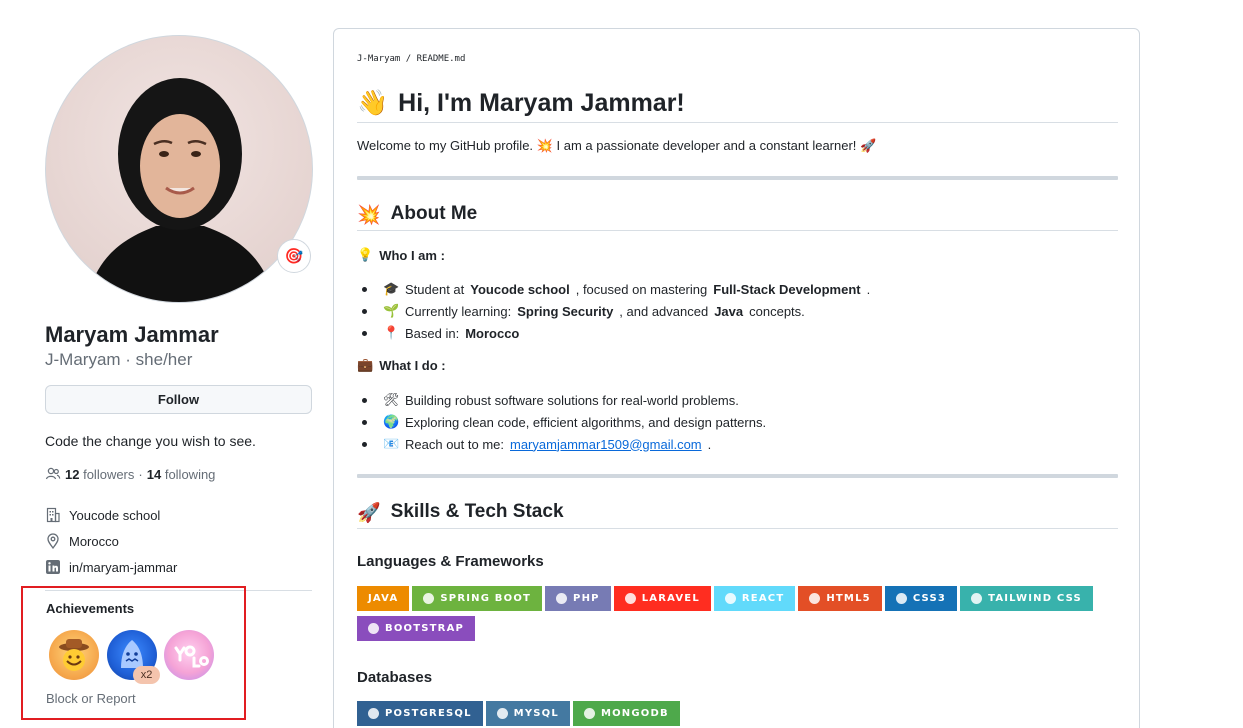 The height and width of the screenshot is (728, 1243). What do you see at coordinates (373, 713) in the screenshot?
I see `postgresql-icon` at bounding box center [373, 713].